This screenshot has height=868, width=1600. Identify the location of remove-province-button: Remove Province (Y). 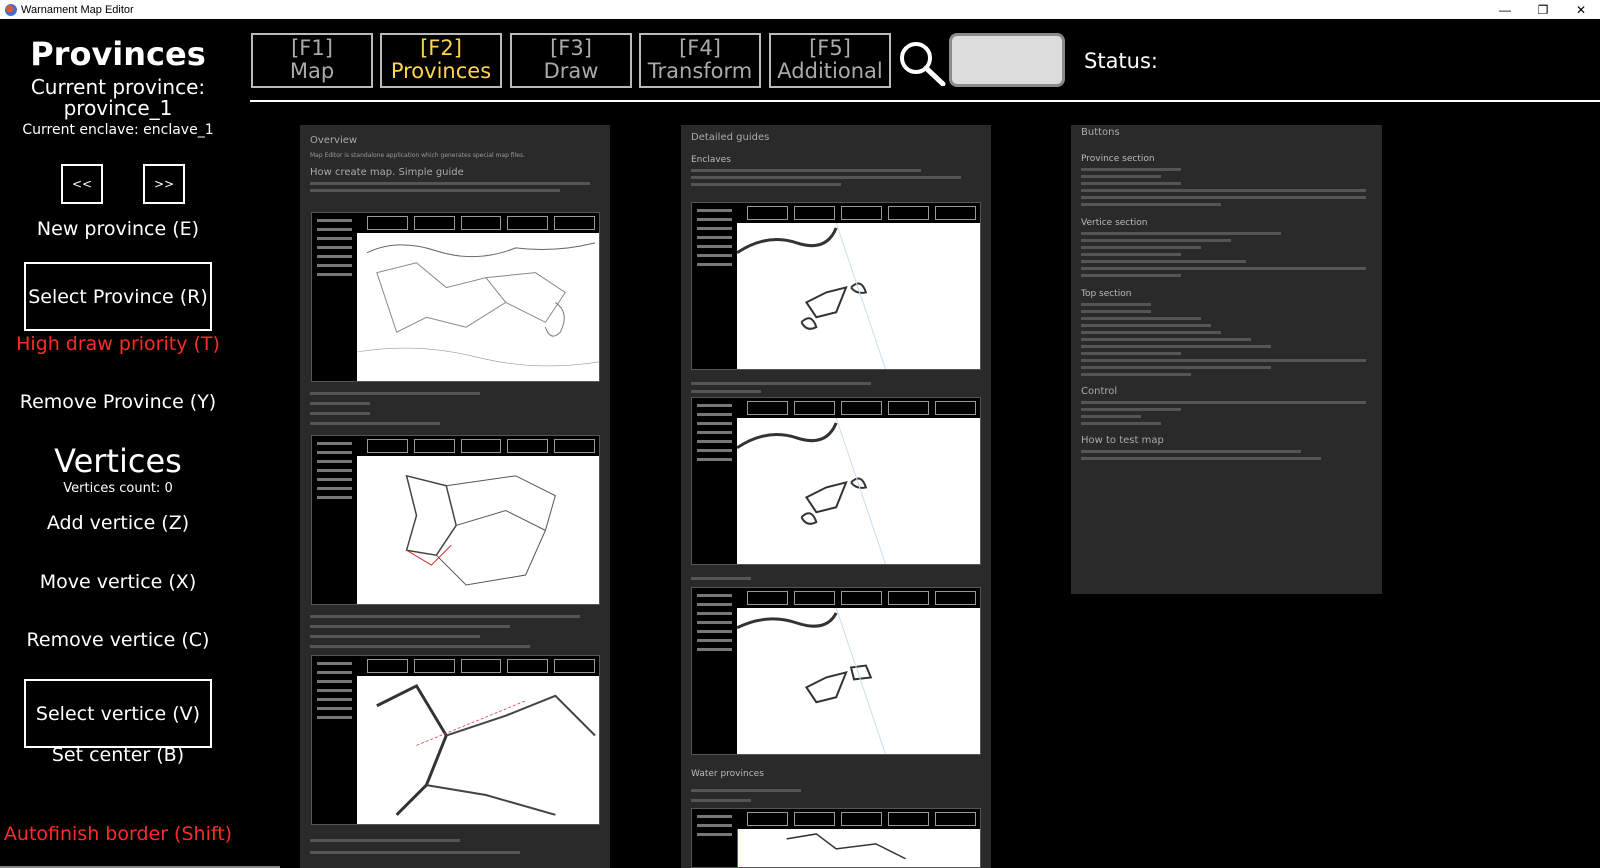
(118, 402).